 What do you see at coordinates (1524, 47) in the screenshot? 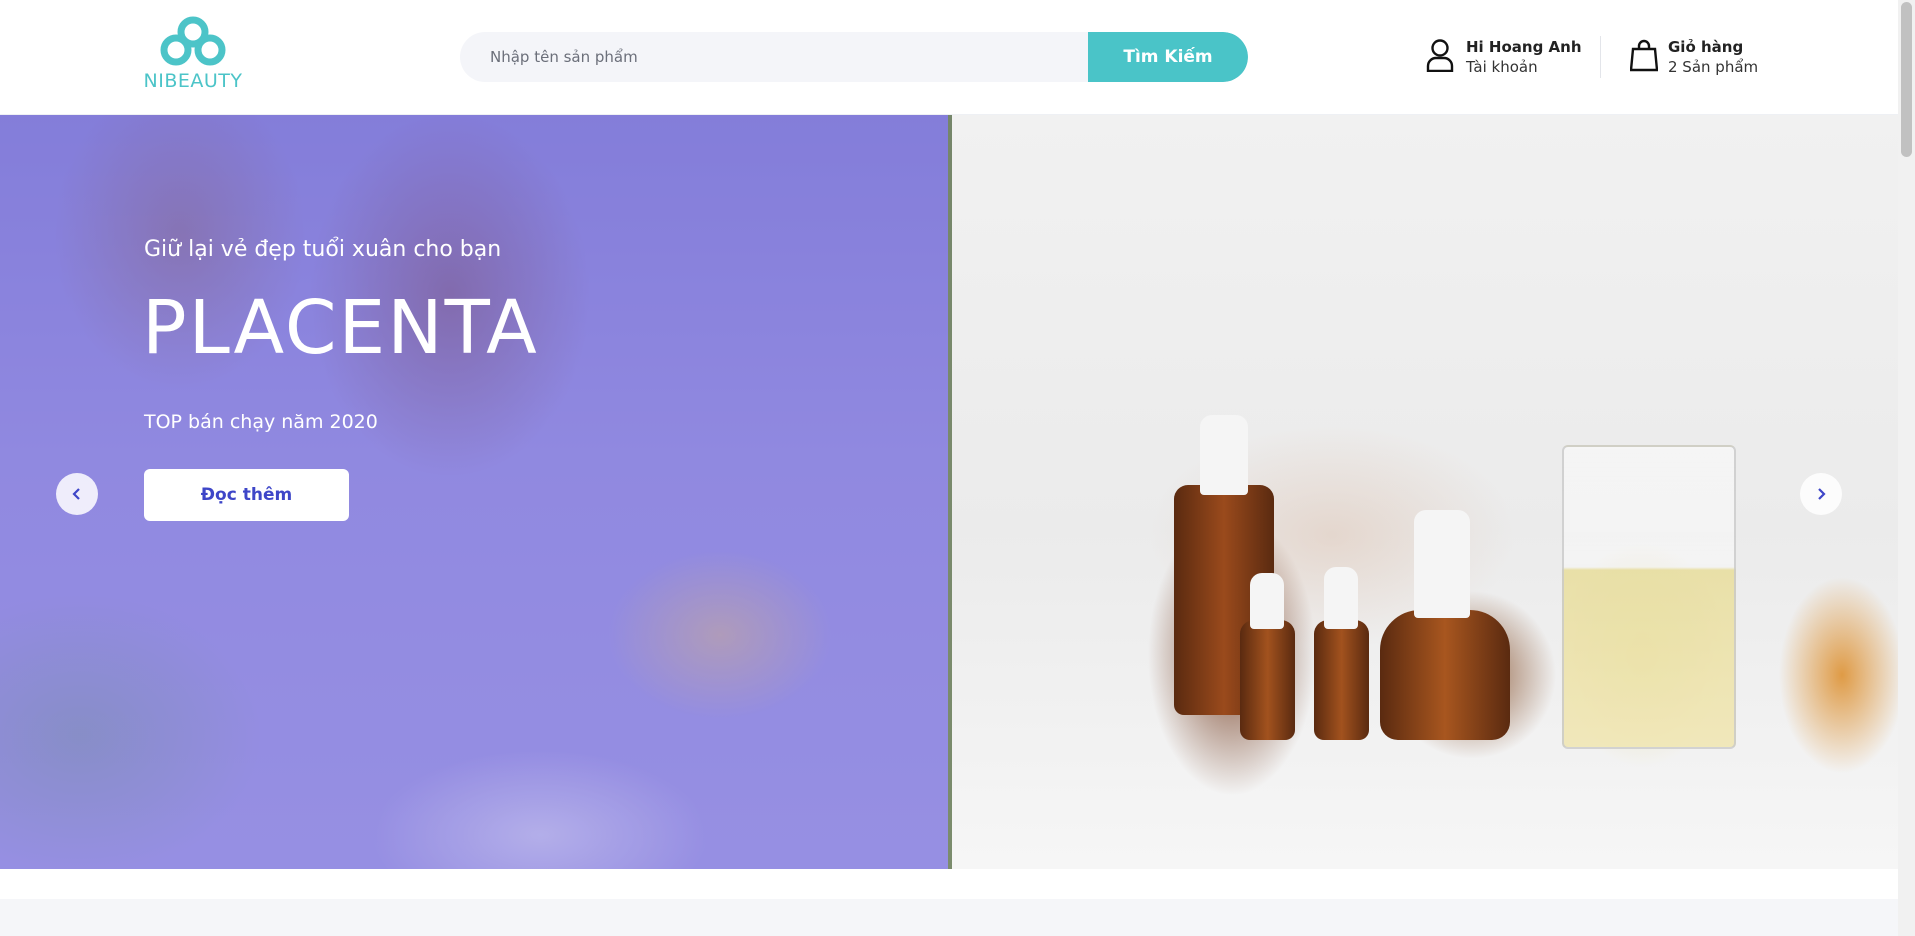
I see `account-greeting: Hi Hoang Anh` at bounding box center [1524, 47].